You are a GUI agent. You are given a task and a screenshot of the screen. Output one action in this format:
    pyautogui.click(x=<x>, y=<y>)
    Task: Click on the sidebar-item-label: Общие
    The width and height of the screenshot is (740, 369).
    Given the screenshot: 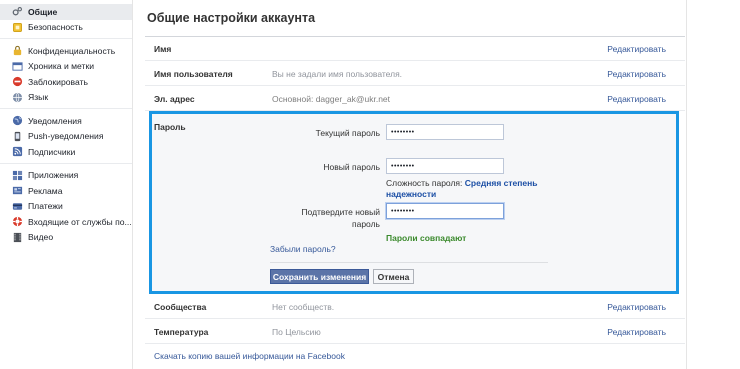 What is the action you would take?
    pyautogui.click(x=43, y=11)
    